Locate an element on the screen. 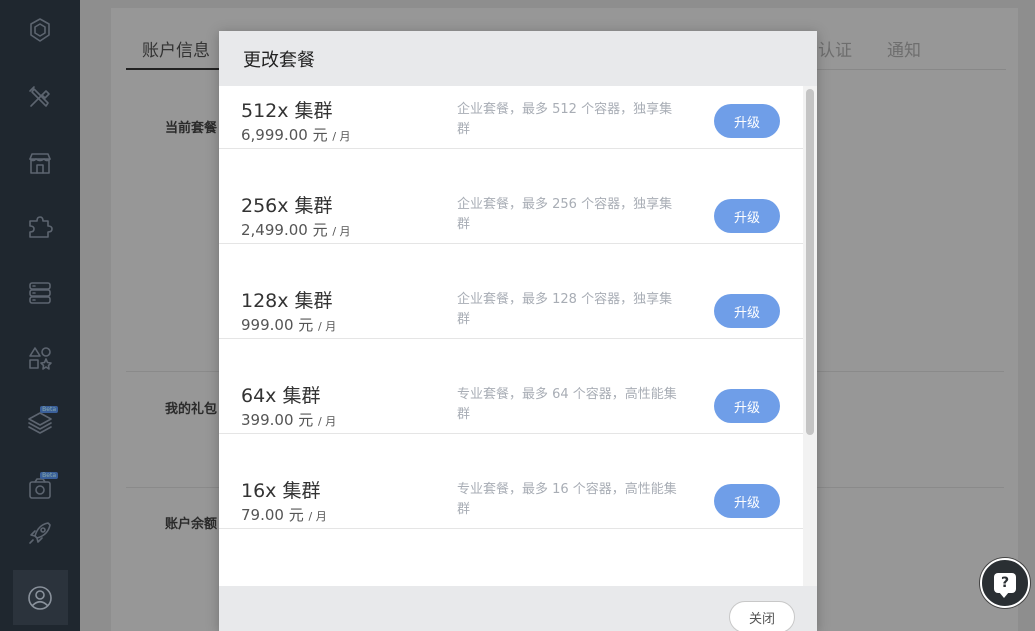 The height and width of the screenshot is (631, 1035). plan-price: 2,499.00 元 / 月 is located at coordinates (296, 230).